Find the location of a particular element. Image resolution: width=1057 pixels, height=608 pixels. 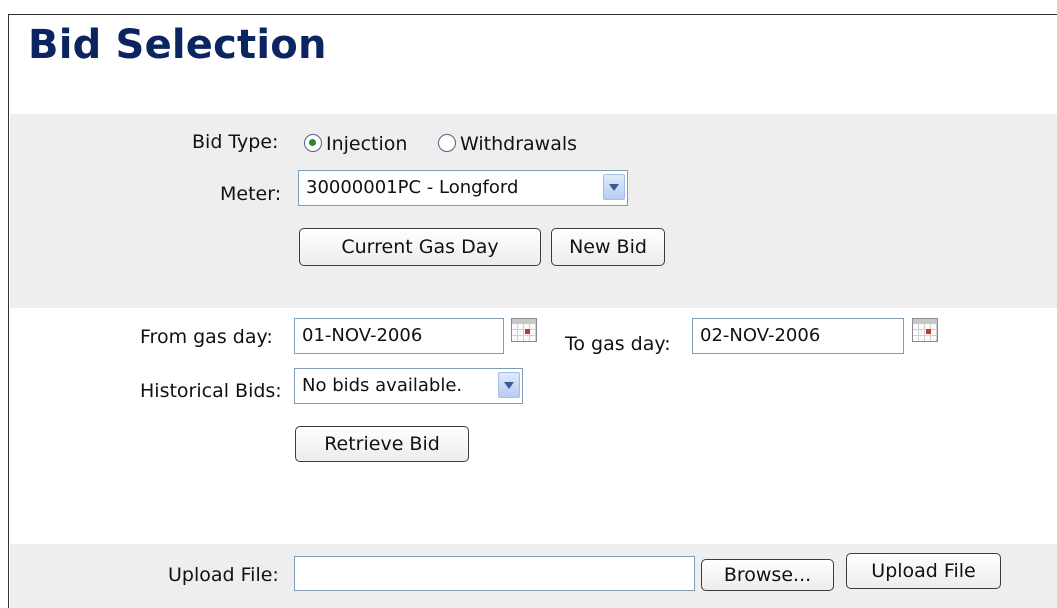

meter-select: 30000001PC - Longford is located at coordinates (463, 188).